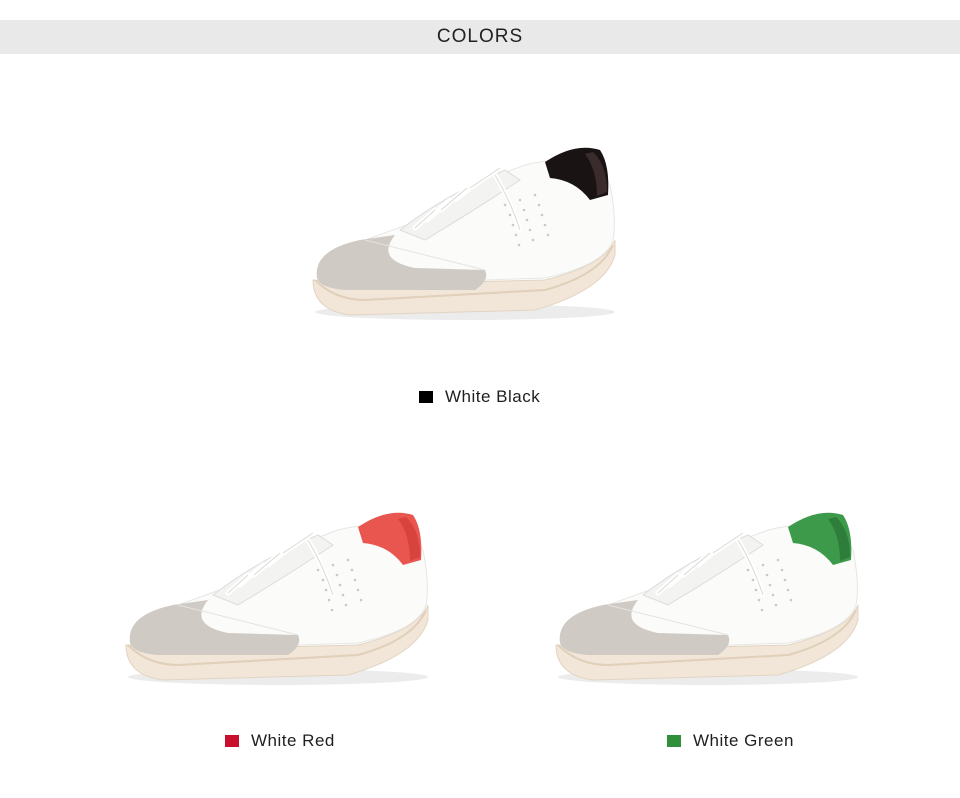  Describe the element at coordinates (293, 740) in the screenshot. I see `variant-label: White Red` at that location.